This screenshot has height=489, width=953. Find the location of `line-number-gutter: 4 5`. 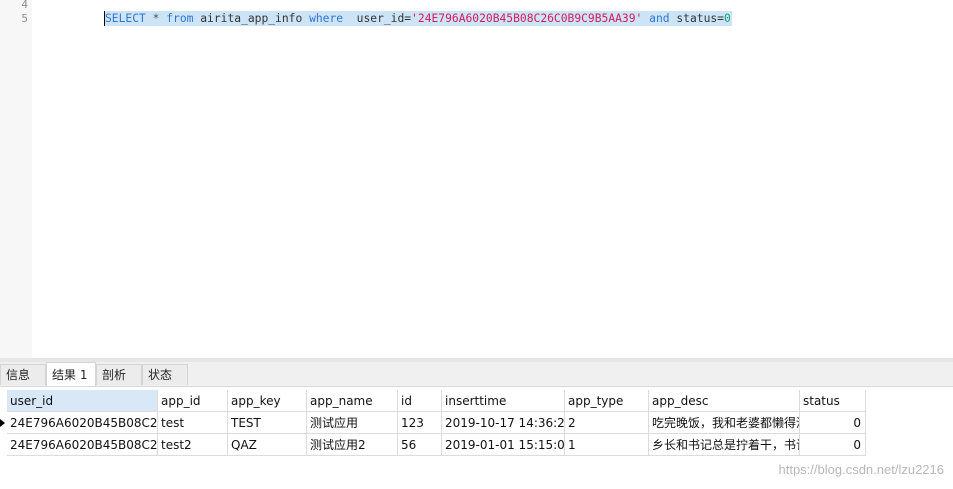

line-number-gutter: 4 5 is located at coordinates (16, 179).